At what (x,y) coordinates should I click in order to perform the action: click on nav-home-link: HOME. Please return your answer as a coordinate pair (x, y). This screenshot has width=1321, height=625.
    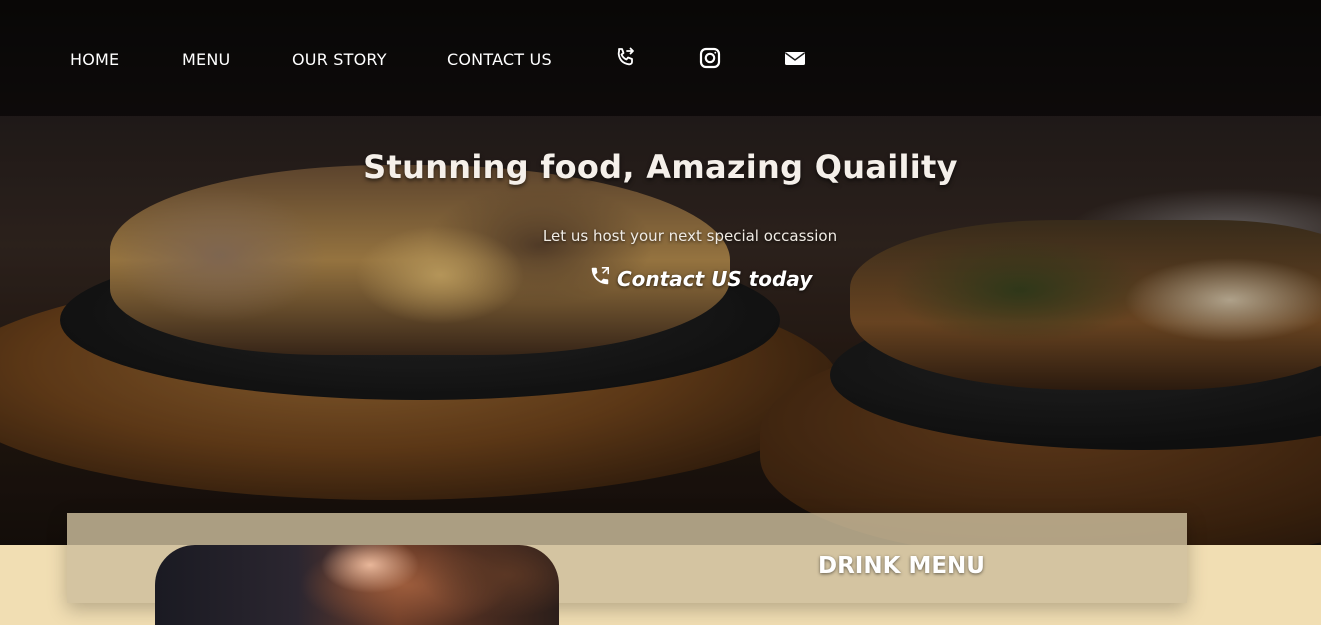
    Looking at the image, I should click on (94, 59).